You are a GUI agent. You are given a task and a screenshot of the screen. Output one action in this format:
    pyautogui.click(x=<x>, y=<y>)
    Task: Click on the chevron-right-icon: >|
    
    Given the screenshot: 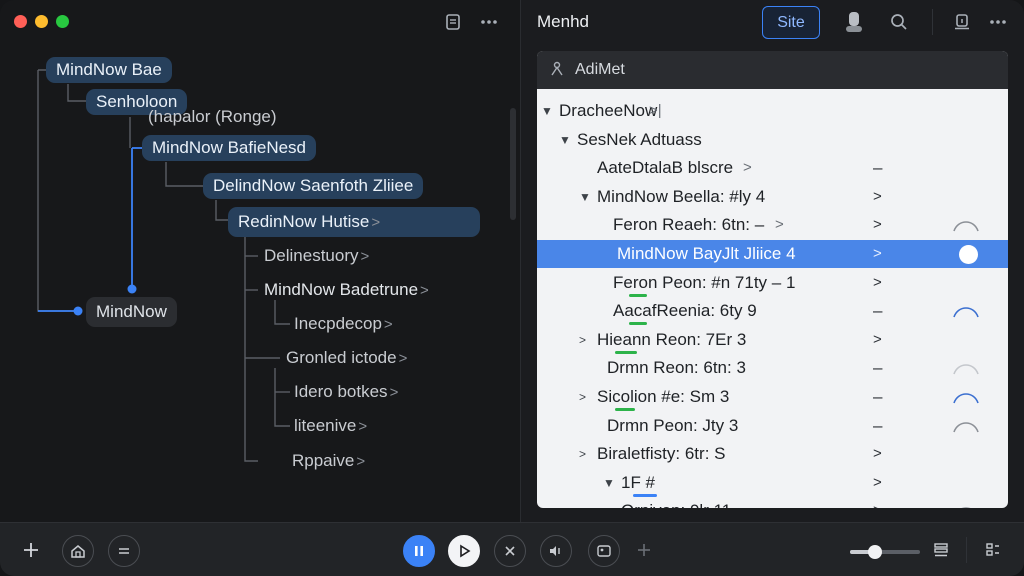 What is the action you would take?
    pyautogui.click(x=655, y=110)
    